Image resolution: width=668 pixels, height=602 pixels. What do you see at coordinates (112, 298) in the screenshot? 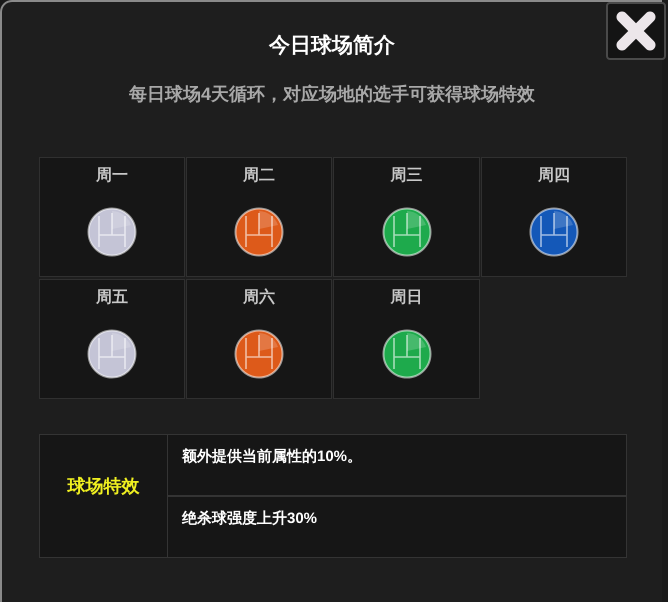
I see `day-label: 周五` at bounding box center [112, 298].